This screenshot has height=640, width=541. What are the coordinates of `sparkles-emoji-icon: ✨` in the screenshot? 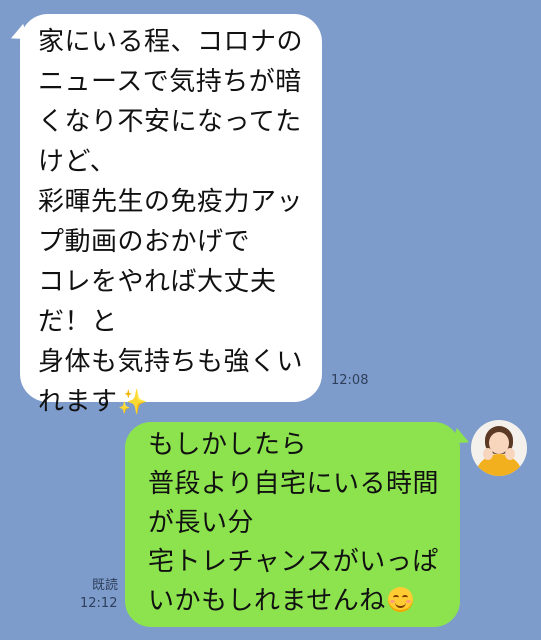 It's located at (132, 402).